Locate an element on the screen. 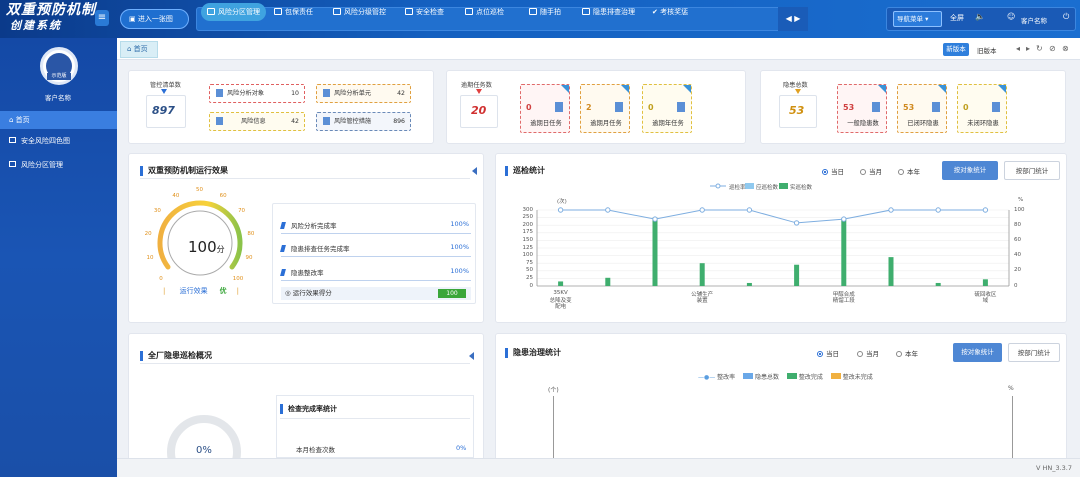  radio-on-icon is located at coordinates (820, 354).